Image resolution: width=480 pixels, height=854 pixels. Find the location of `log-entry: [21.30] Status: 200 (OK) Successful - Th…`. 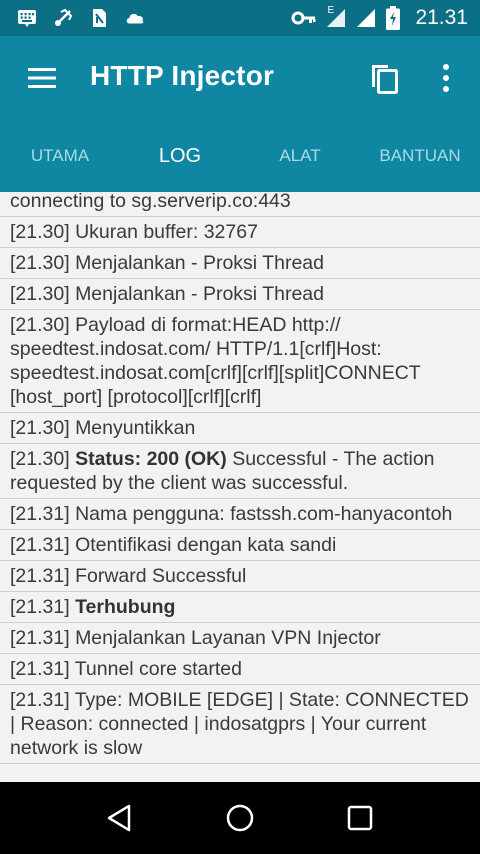

log-entry: [21.30] Status: 200 (OK) Successful - Th… is located at coordinates (240, 471).